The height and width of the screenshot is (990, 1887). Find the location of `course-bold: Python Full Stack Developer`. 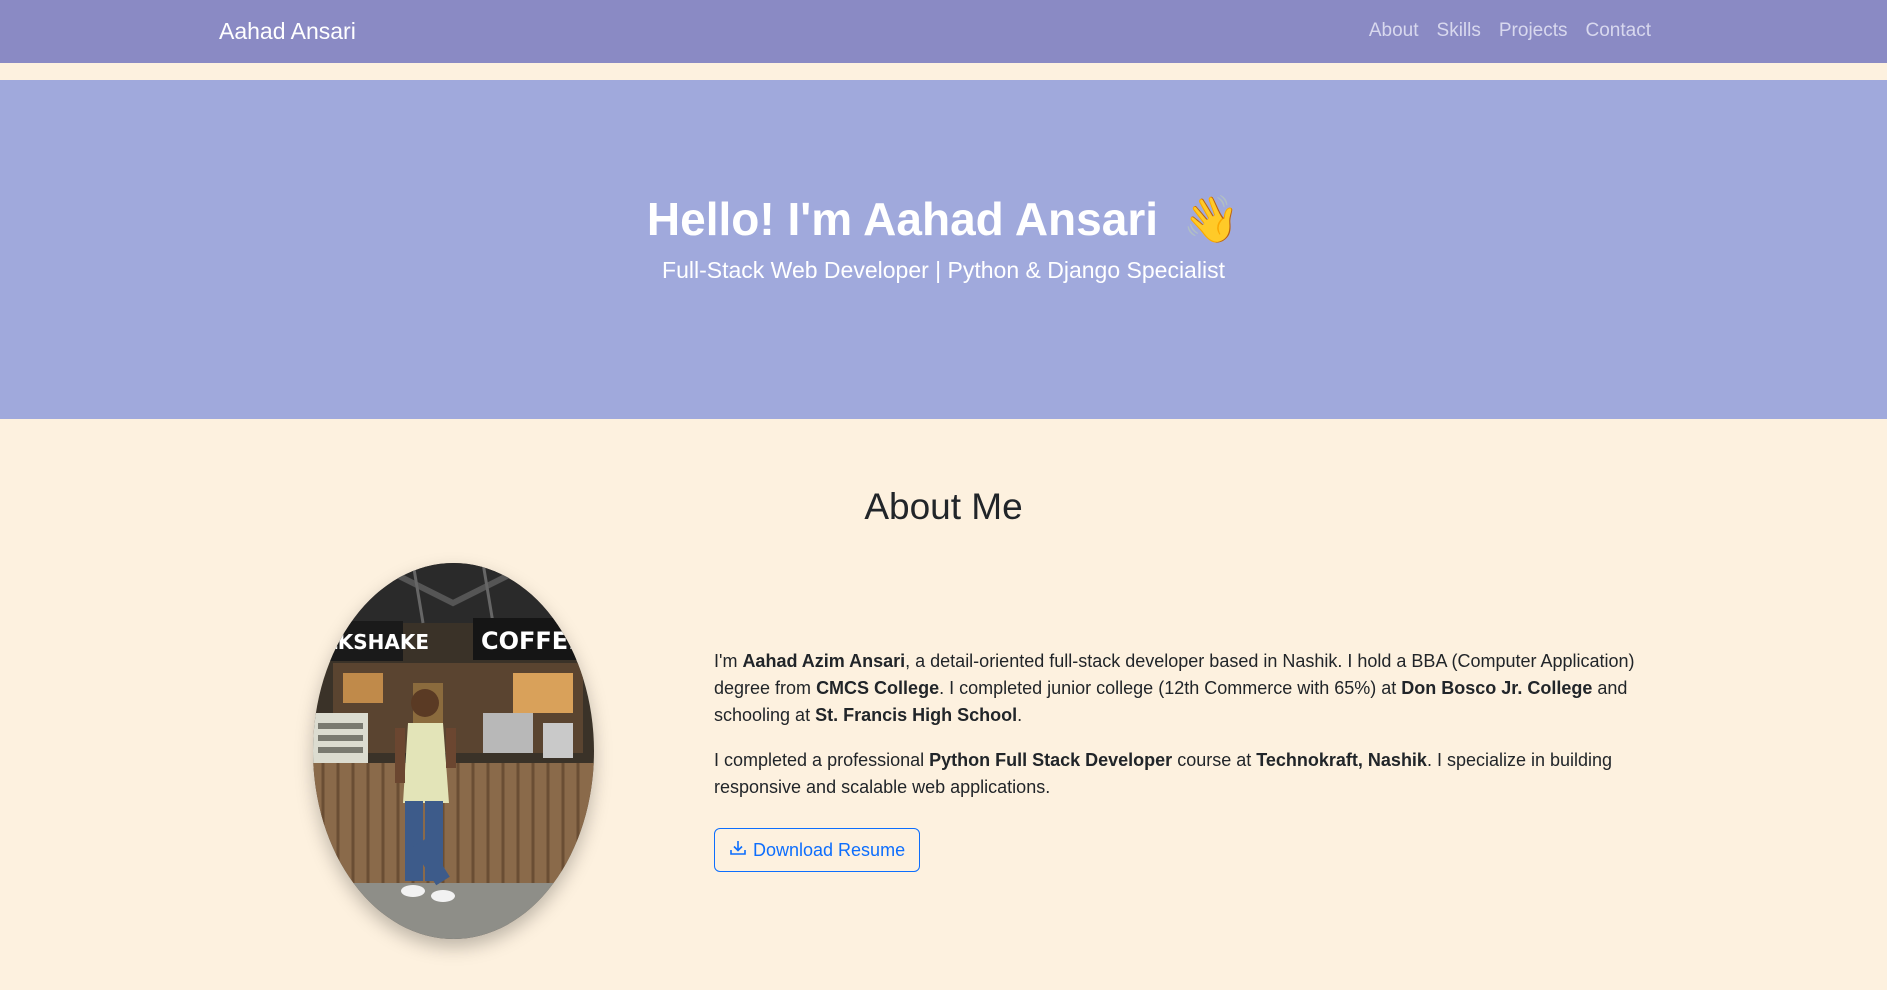

course-bold: Python Full Stack Developer is located at coordinates (1051, 760).